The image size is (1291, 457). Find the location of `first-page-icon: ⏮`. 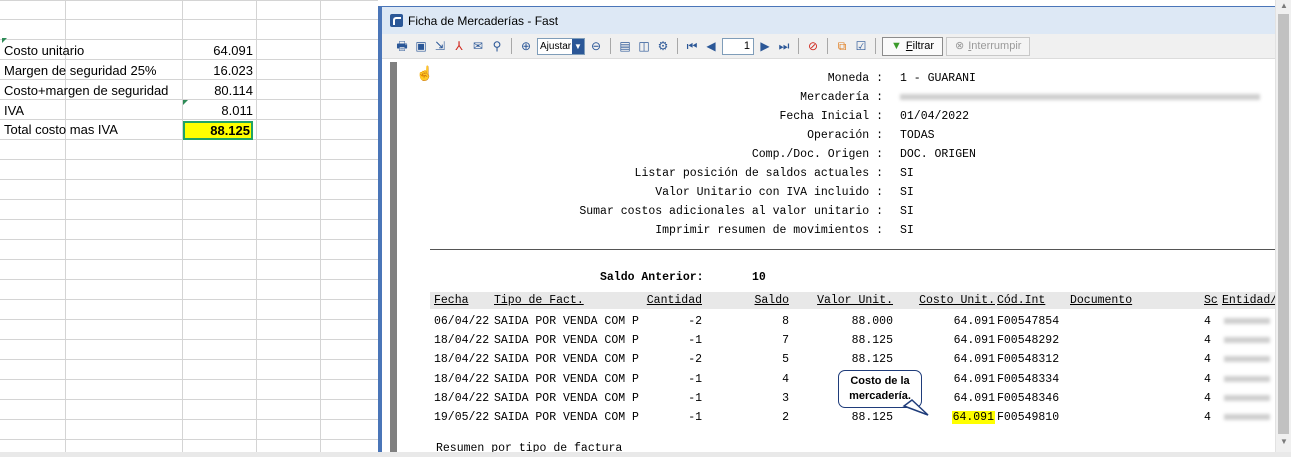

first-page-icon: ⏮ is located at coordinates (692, 46).